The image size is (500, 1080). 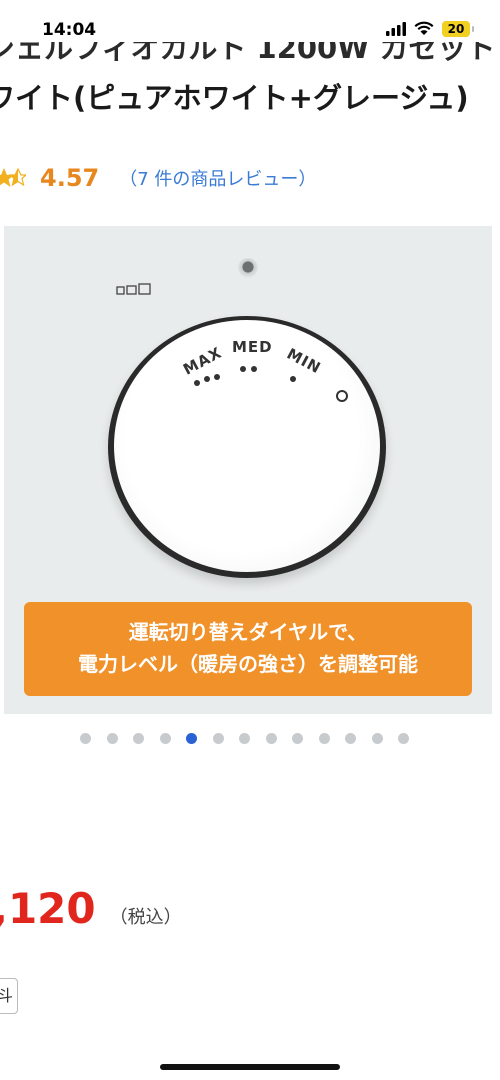 I want to click on product-title-line2: ワイト(ピュアホワイト+グレージュ), so click(x=234, y=98).